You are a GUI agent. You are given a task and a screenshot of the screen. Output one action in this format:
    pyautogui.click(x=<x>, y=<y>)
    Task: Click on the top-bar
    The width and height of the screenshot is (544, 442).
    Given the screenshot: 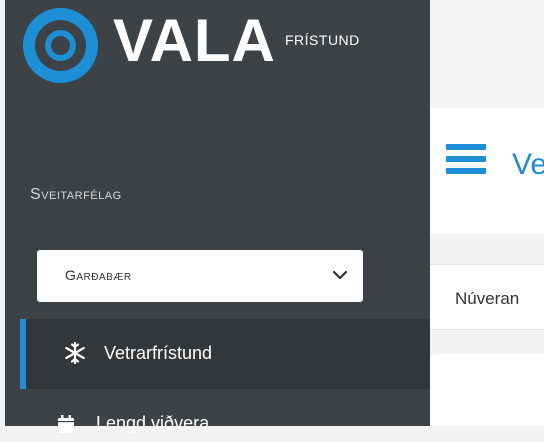 What is the action you would take?
    pyautogui.click(x=487, y=54)
    